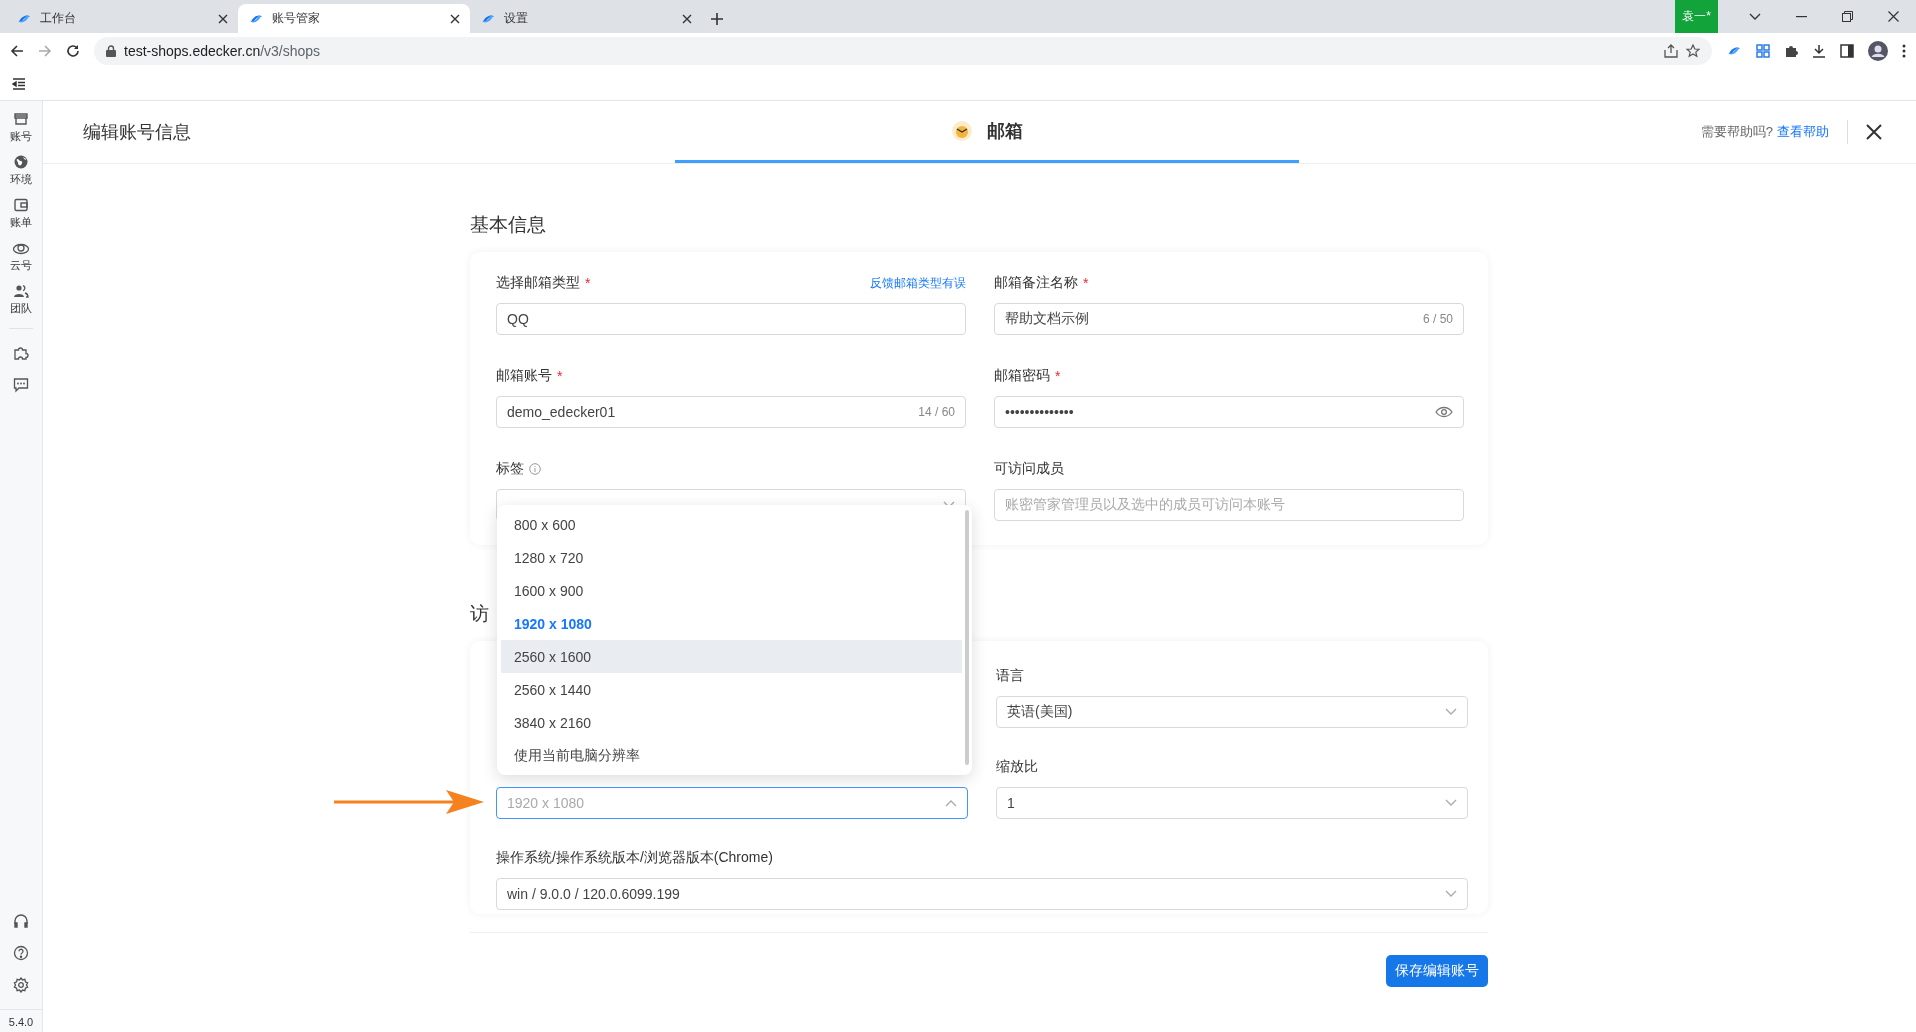 This screenshot has width=1916, height=1032. What do you see at coordinates (1010, 676) in the screenshot?
I see `field-label: 语言` at bounding box center [1010, 676].